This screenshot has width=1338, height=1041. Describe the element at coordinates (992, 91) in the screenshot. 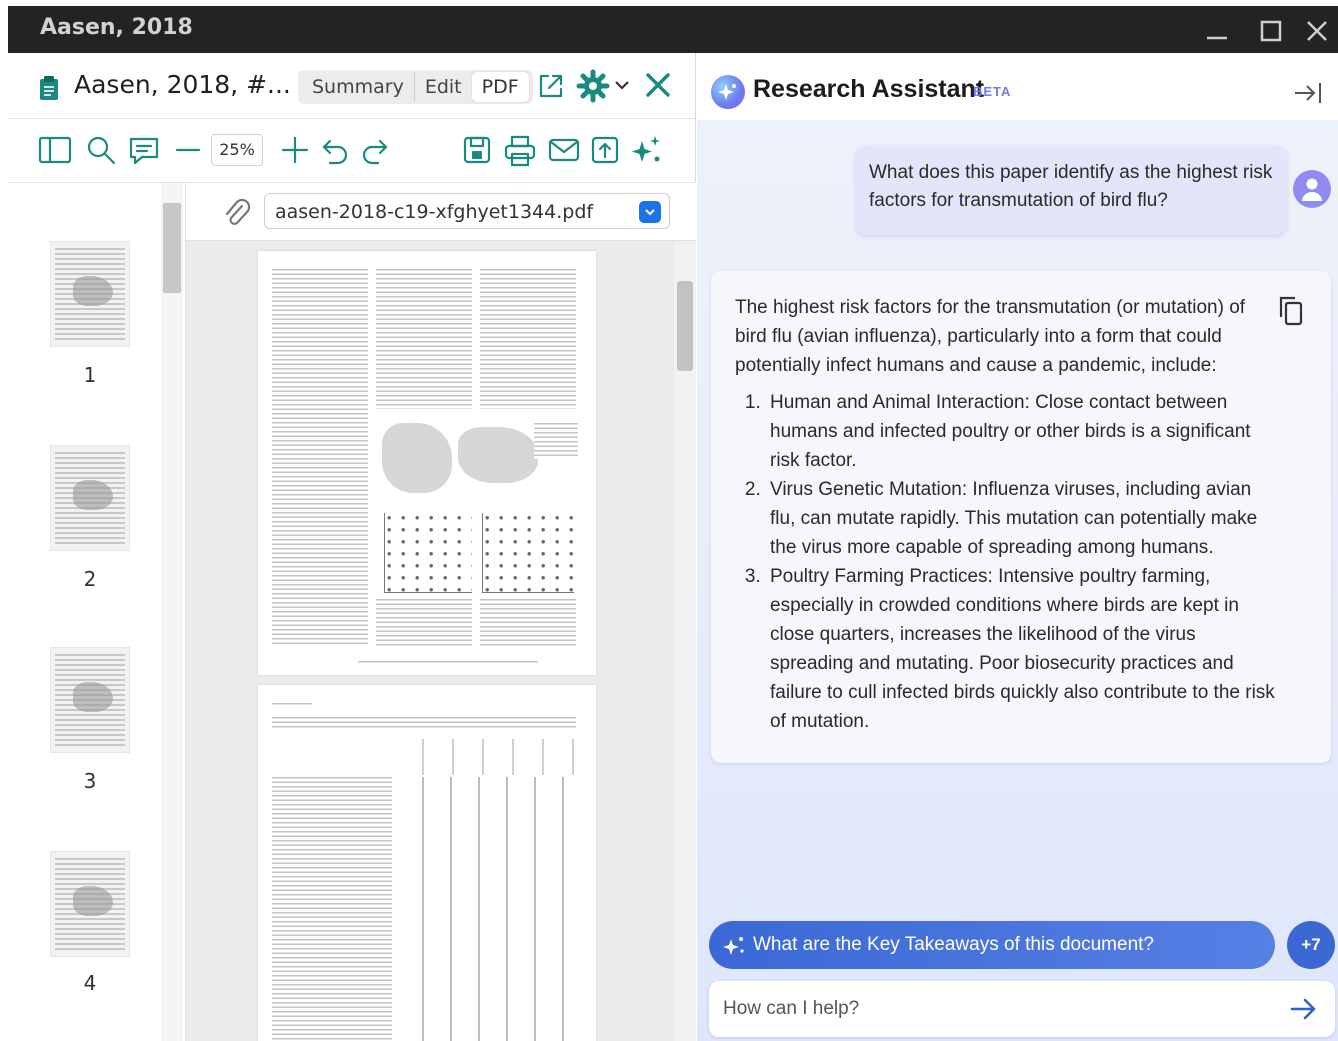

I see `beta-badge: BETA` at that location.